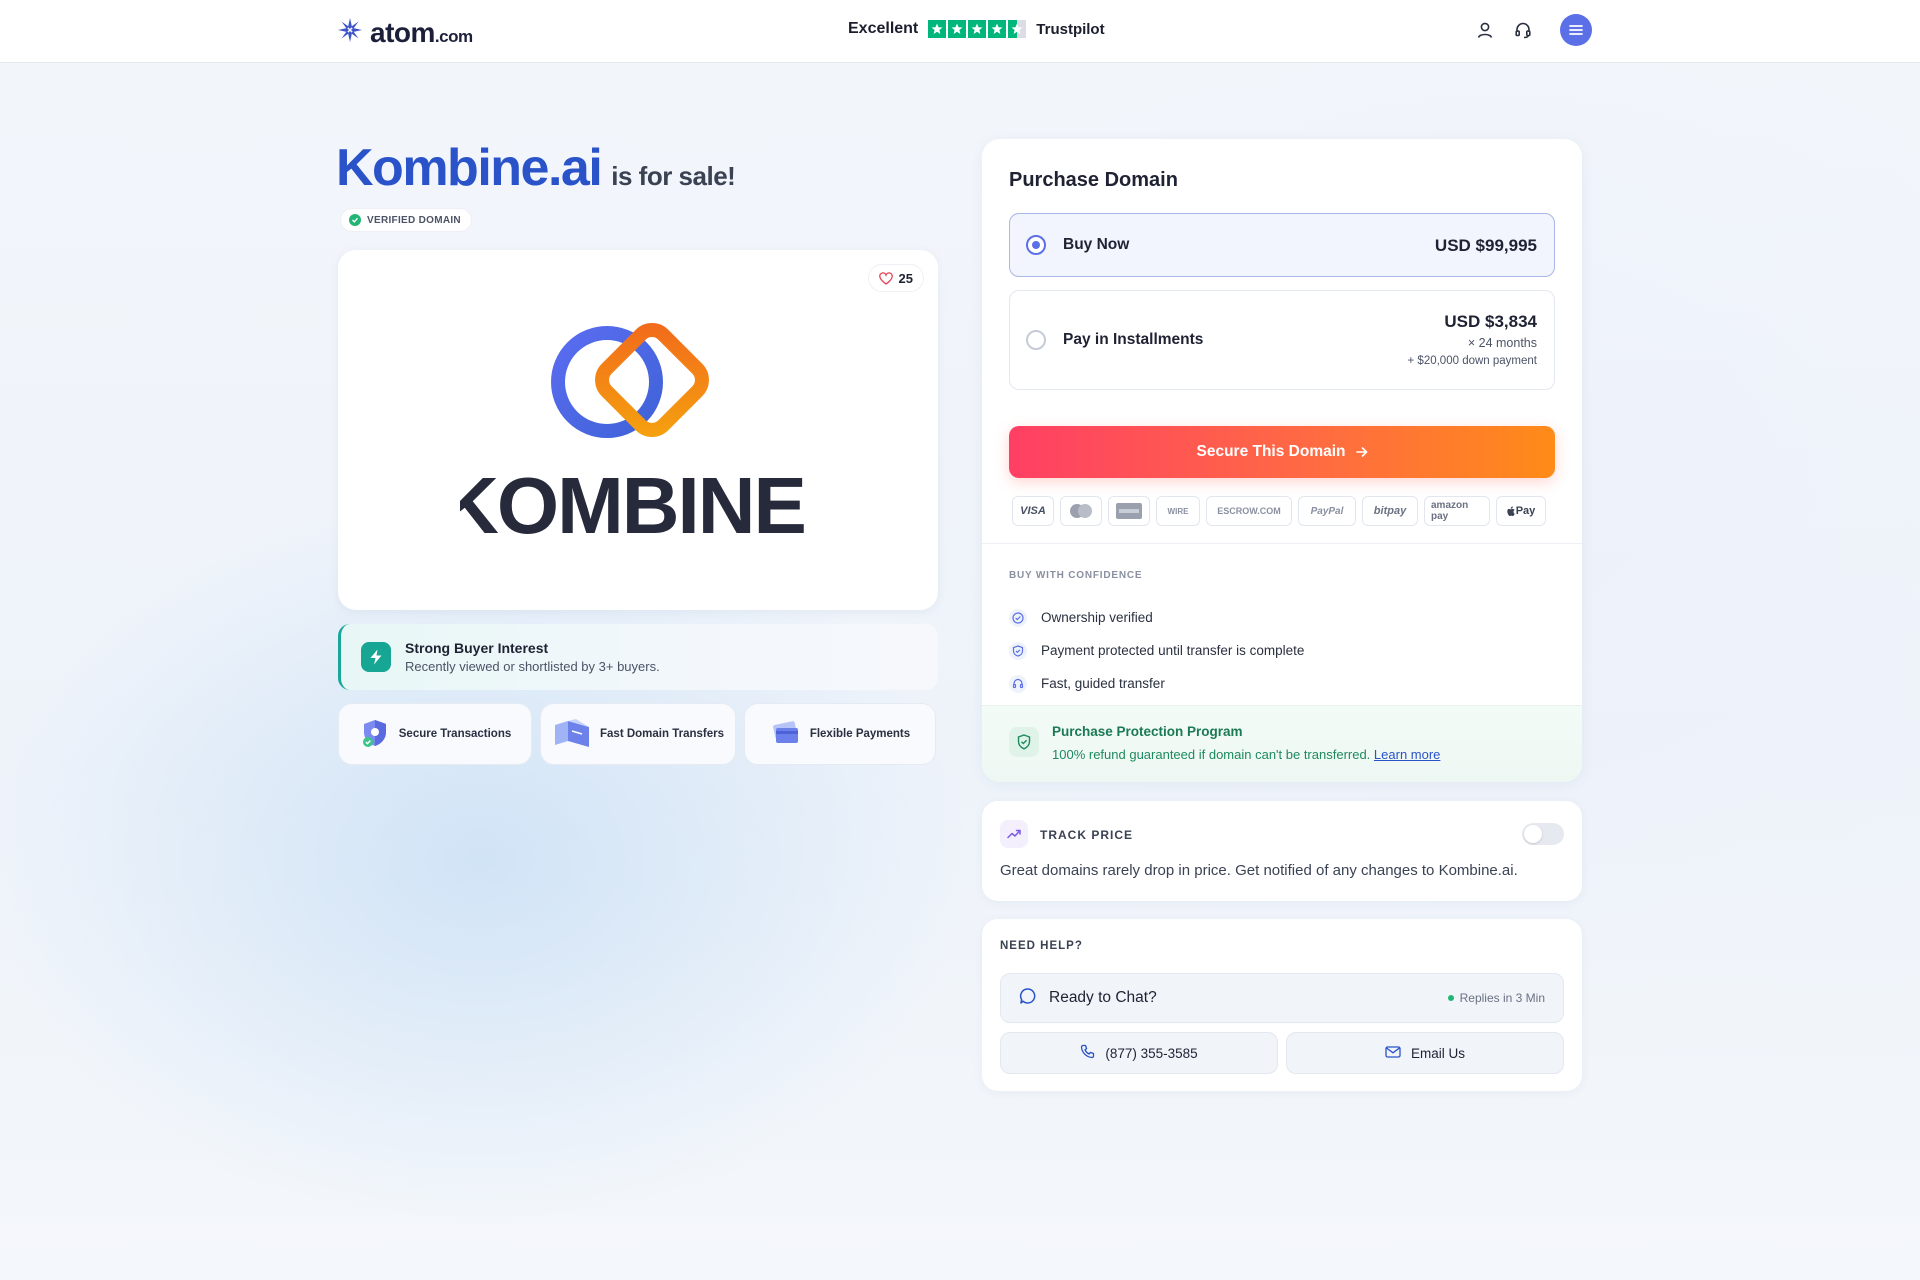 This screenshot has height=1280, width=1920. I want to click on top-header: atom.com Excellent Trustpilot, so click(960, 31).